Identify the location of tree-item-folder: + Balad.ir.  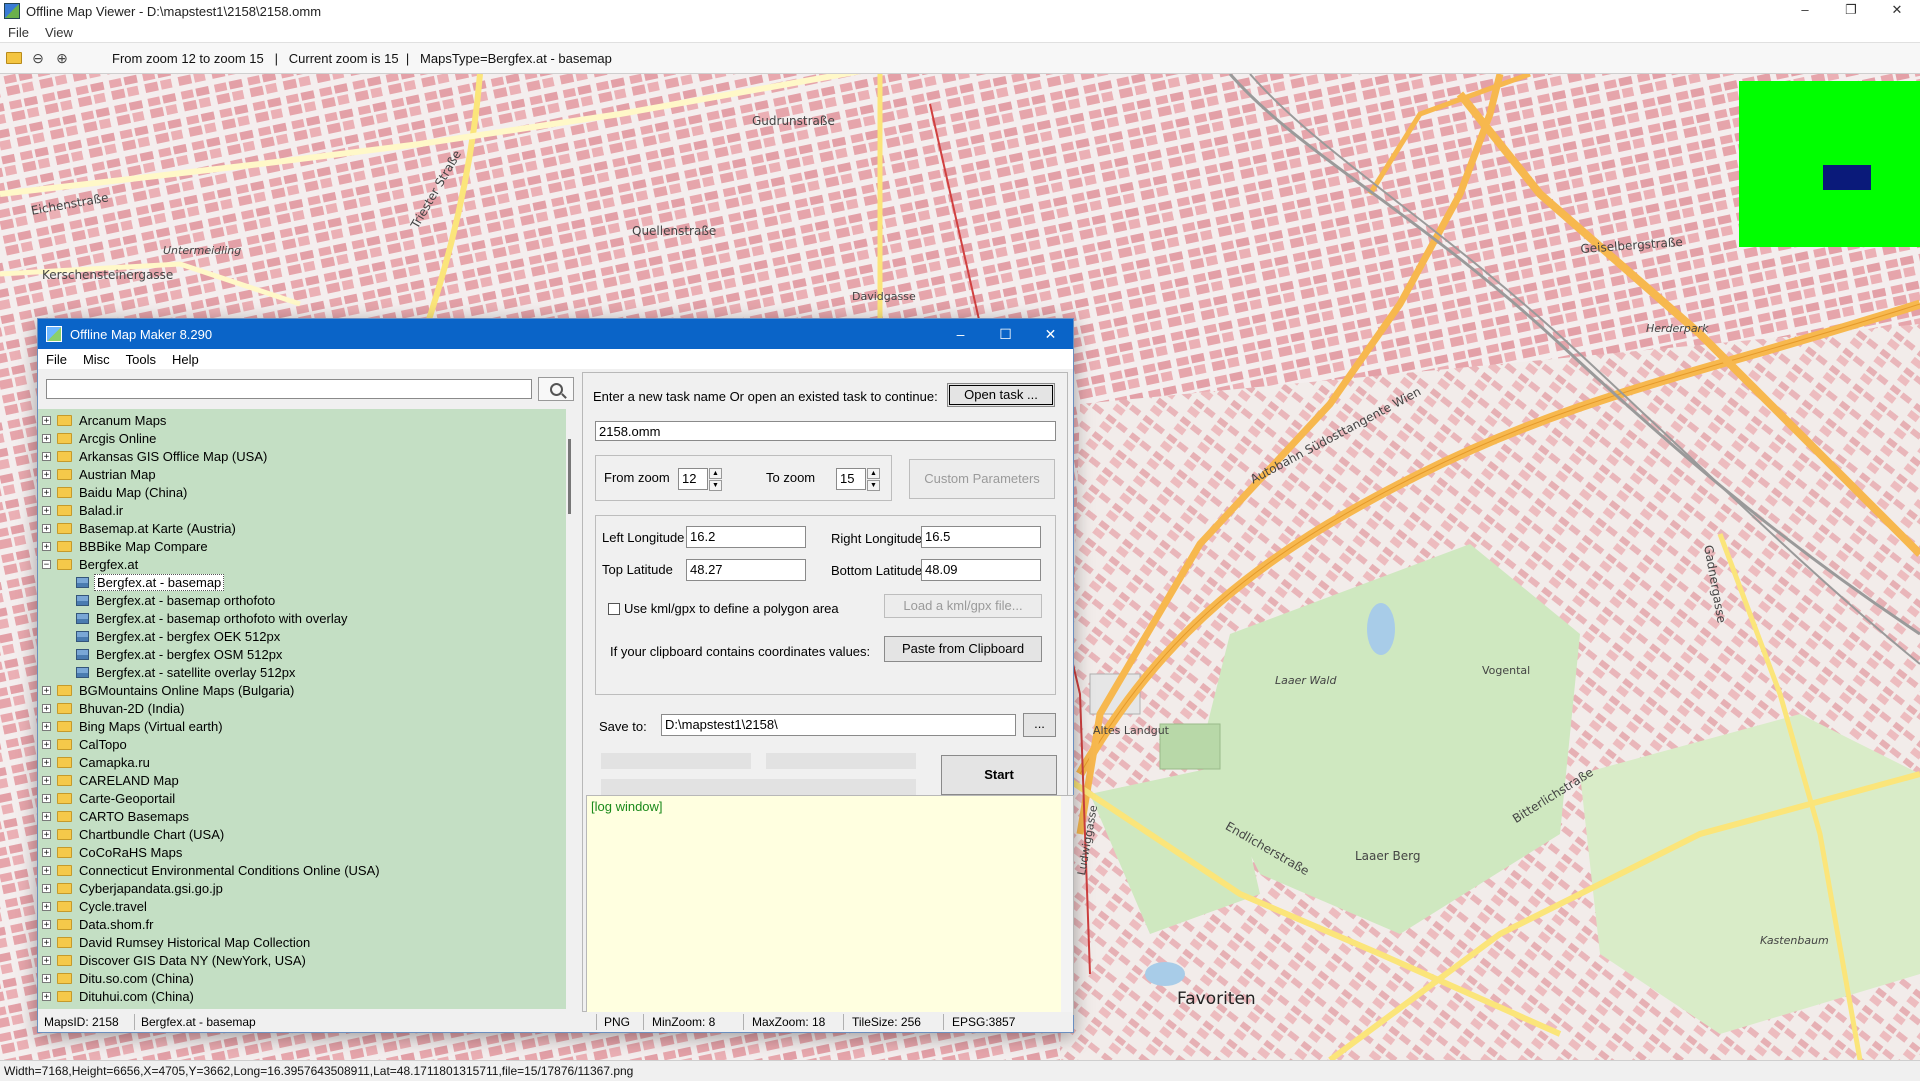
(81, 510).